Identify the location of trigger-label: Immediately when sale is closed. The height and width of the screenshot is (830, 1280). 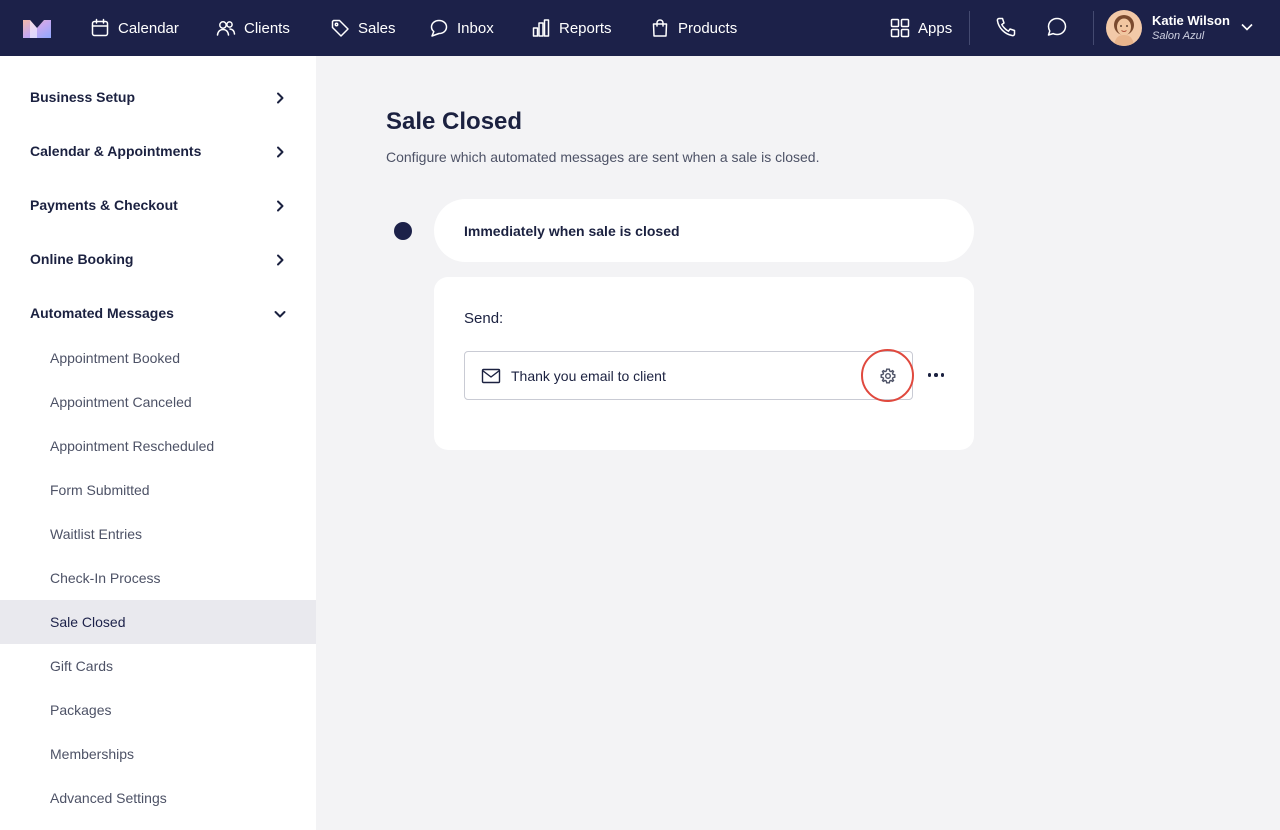
(572, 230).